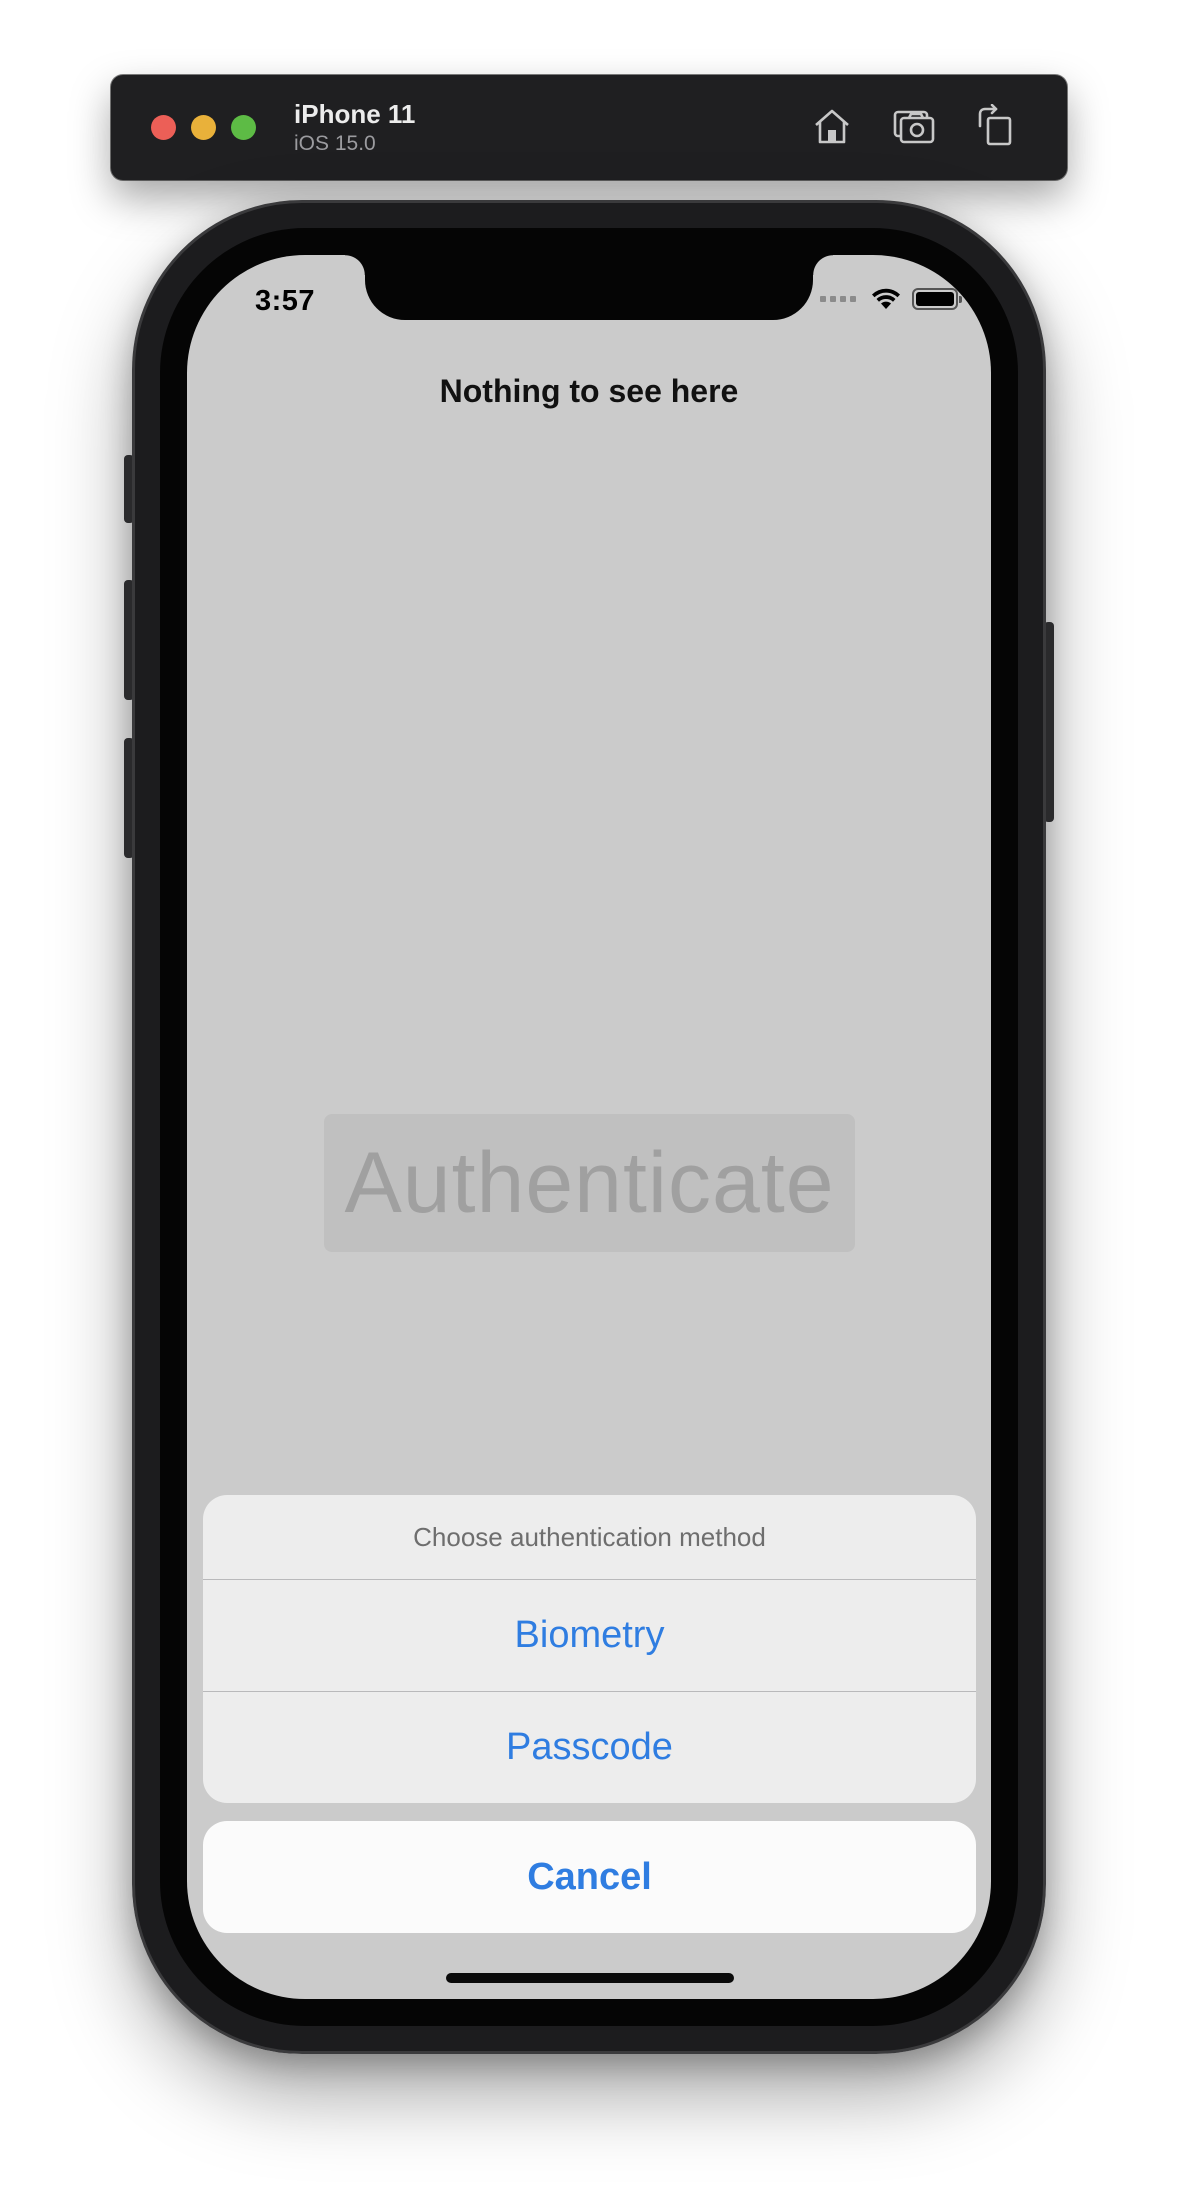 The image size is (1178, 2204). What do you see at coordinates (996, 125) in the screenshot?
I see `rotate-icon` at bounding box center [996, 125].